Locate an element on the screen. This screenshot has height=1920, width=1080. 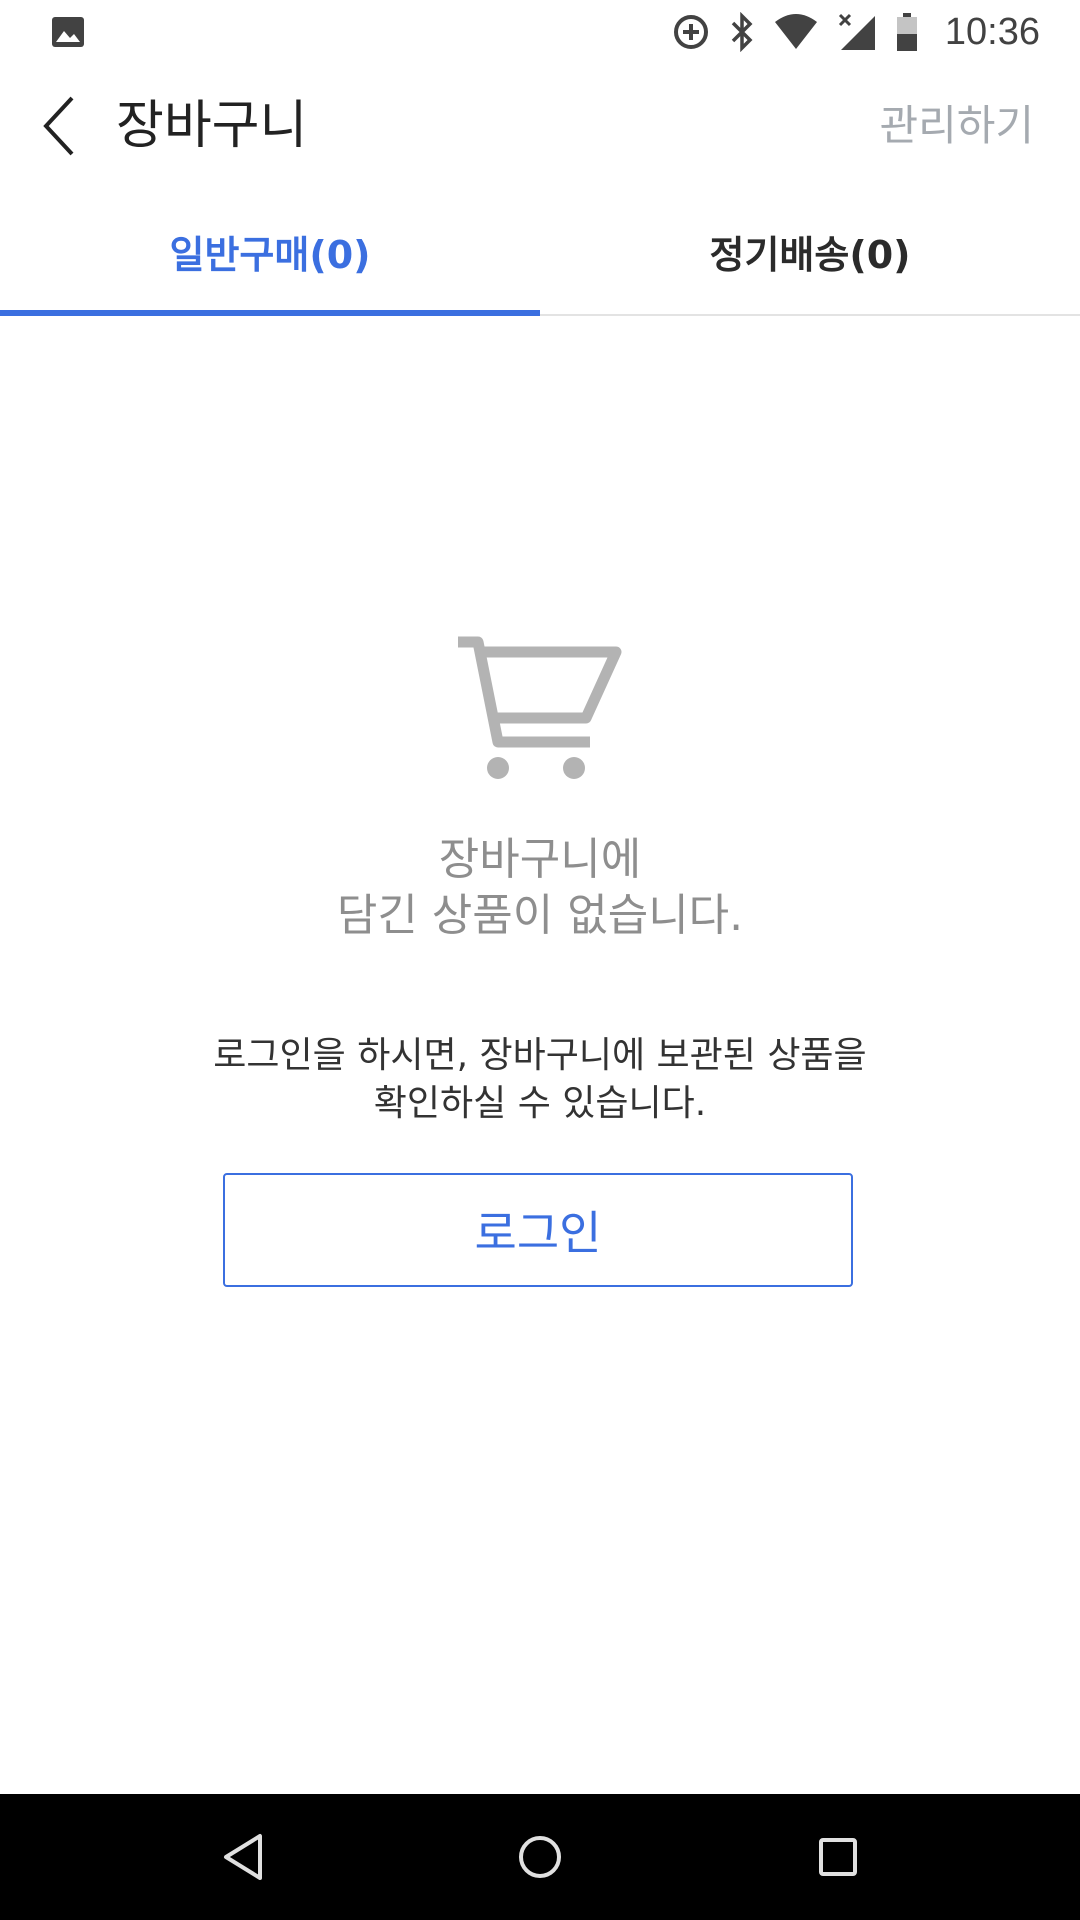
login-hint: 로그인을 하시면, 장바구니에 보관된 상품을 확인하실 수 있습니다. is located at coordinates (540, 1080).